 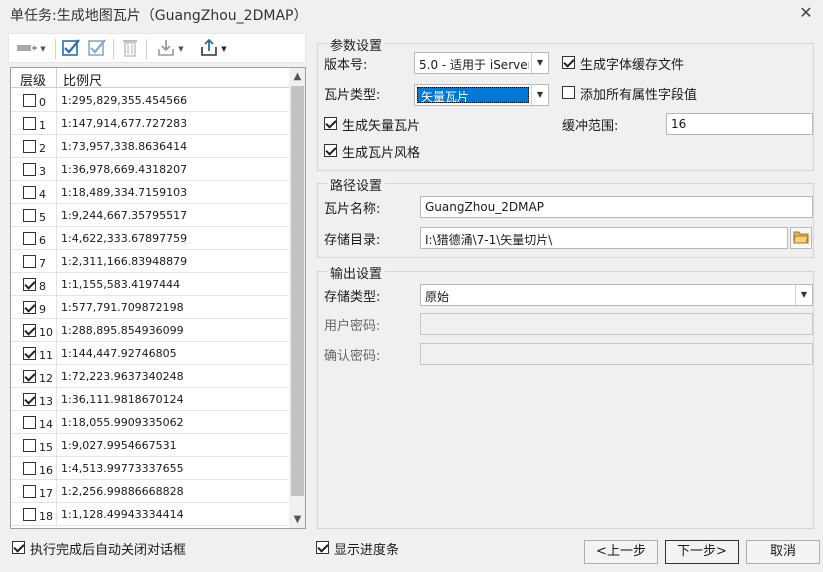 What do you see at coordinates (170, 49) in the screenshot?
I see `import-button: ▼` at bounding box center [170, 49].